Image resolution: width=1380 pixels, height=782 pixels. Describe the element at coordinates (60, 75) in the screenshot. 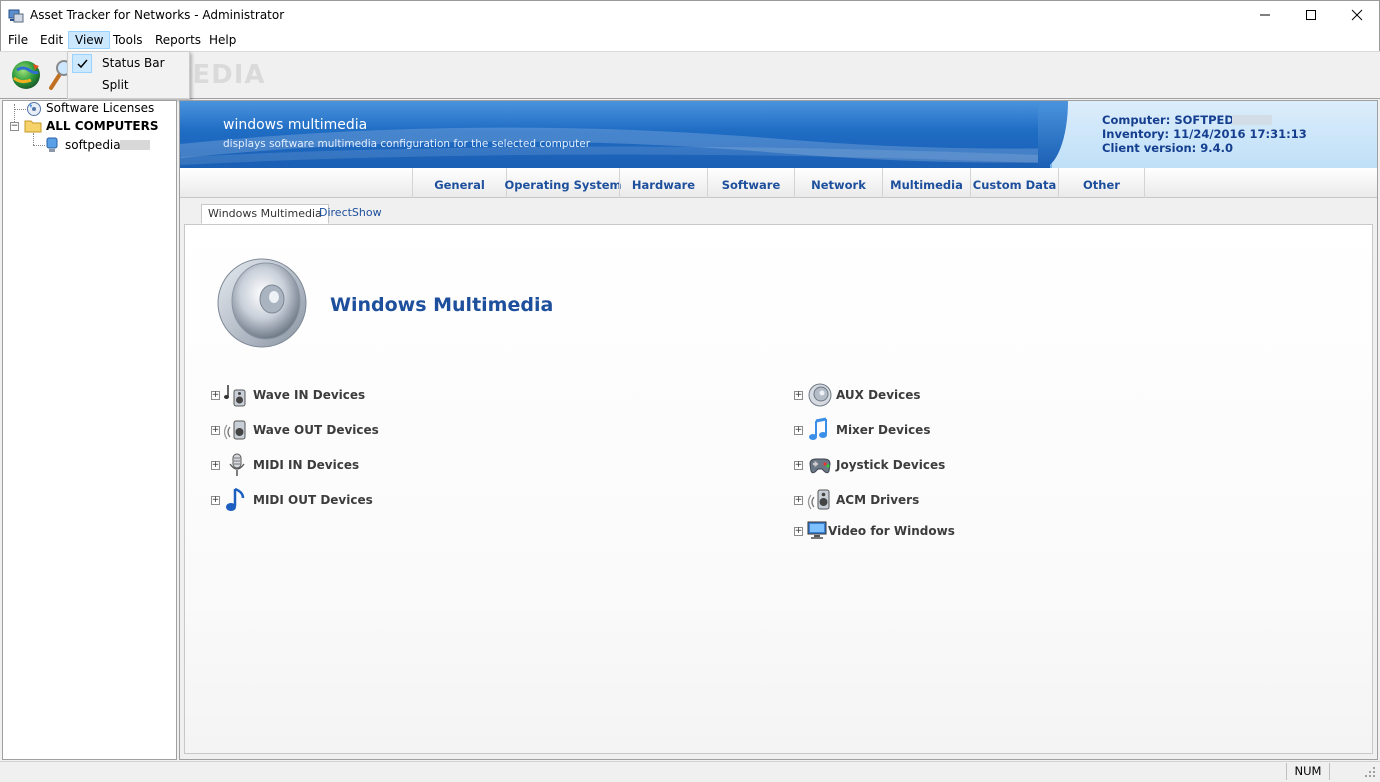

I see `search-magnifier-icon` at that location.